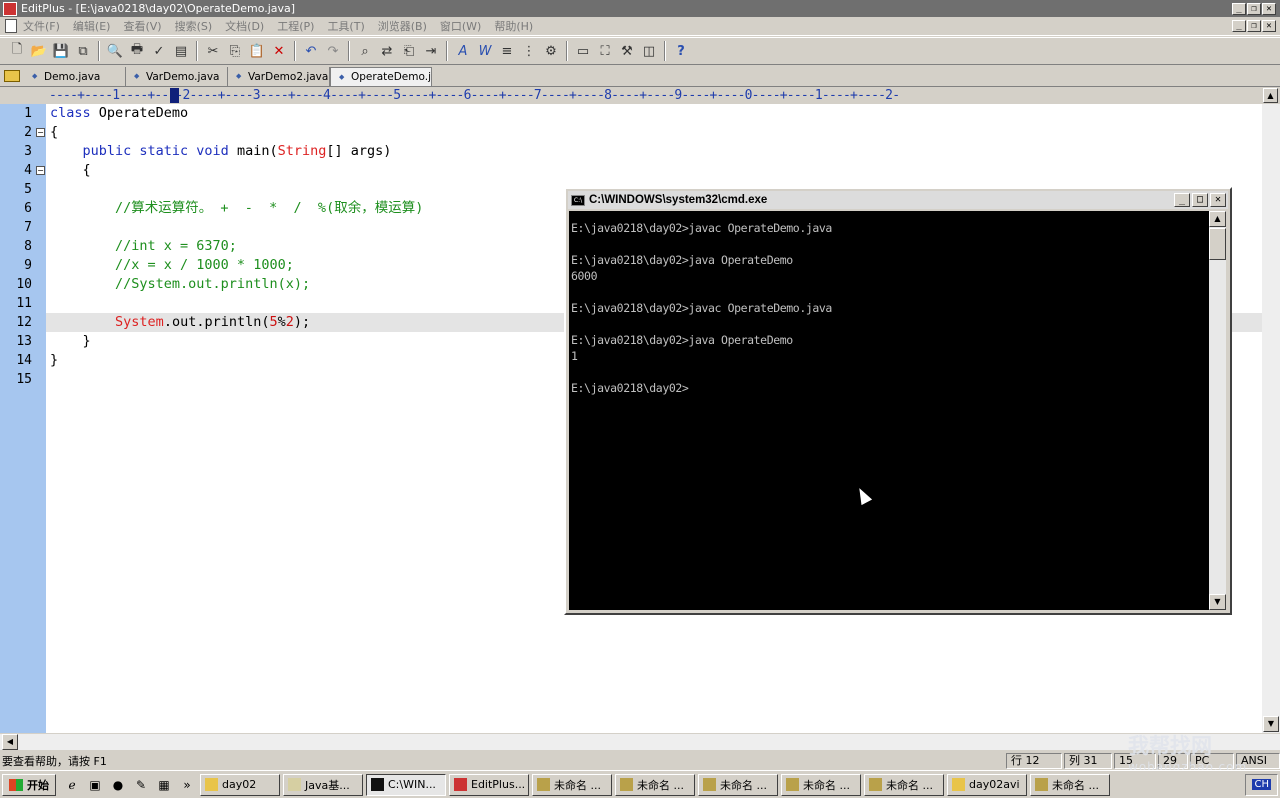  What do you see at coordinates (1254, 26) in the screenshot?
I see `doc-restore-button: ❐` at bounding box center [1254, 26].